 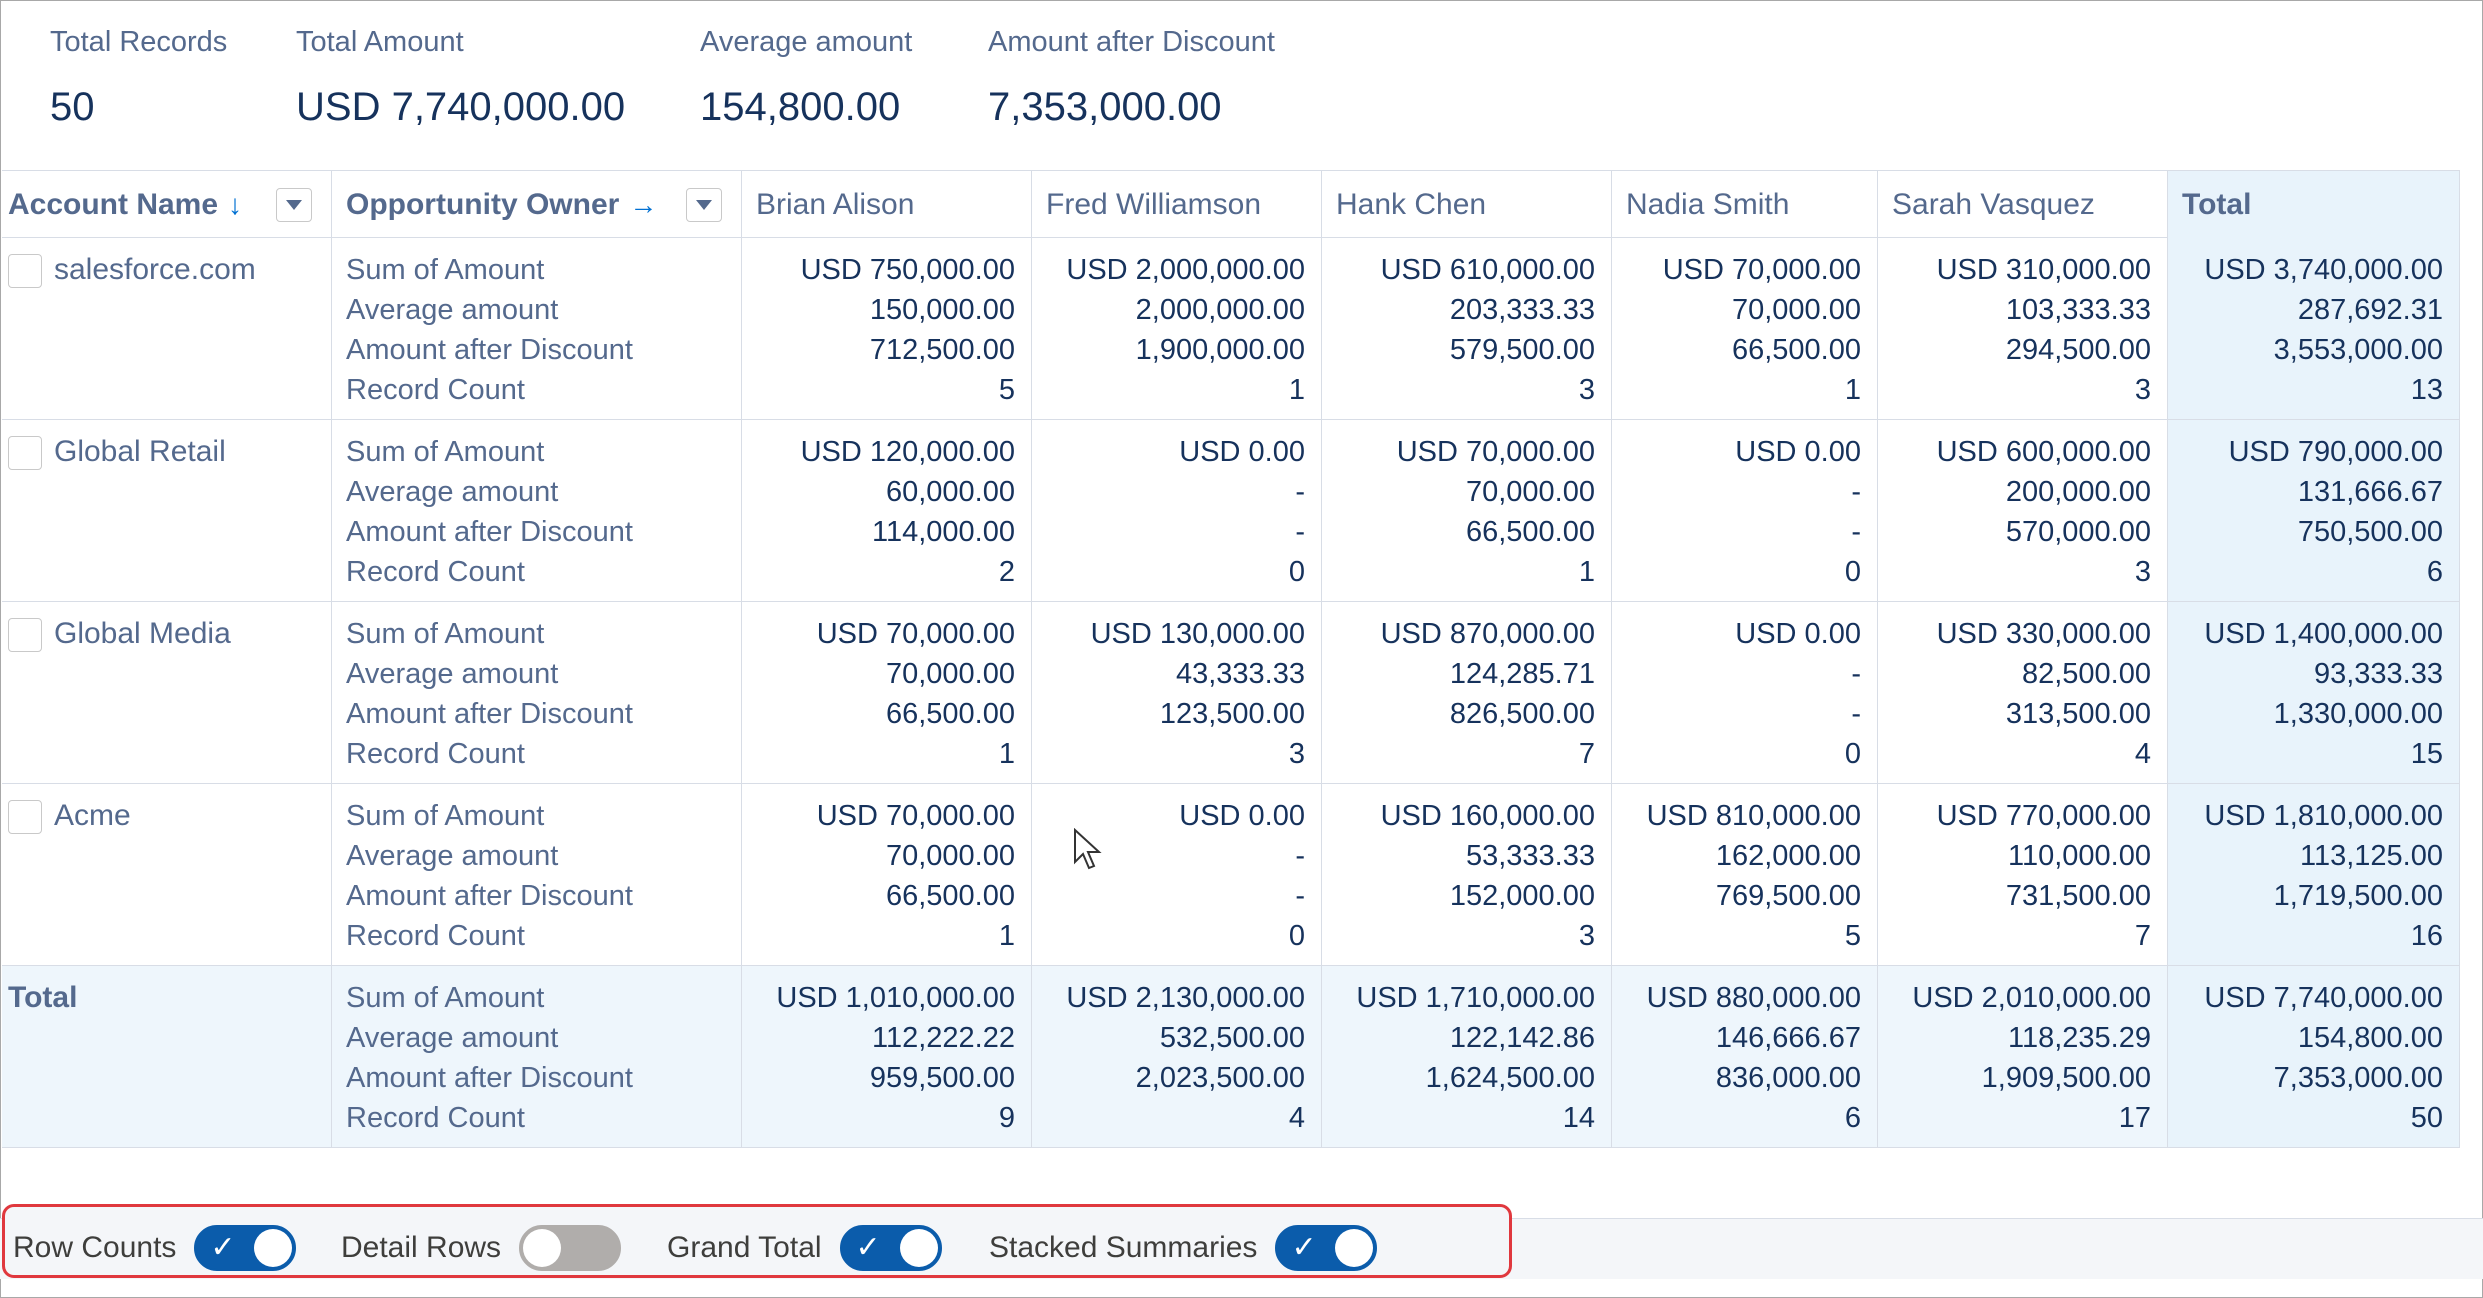 I want to click on cell-value: 313,500.00, so click(x=2078, y=714).